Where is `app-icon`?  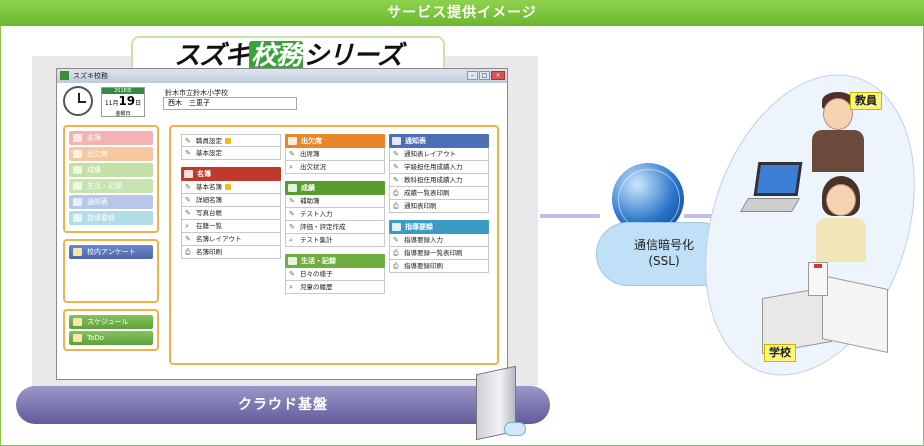 app-icon is located at coordinates (64, 75).